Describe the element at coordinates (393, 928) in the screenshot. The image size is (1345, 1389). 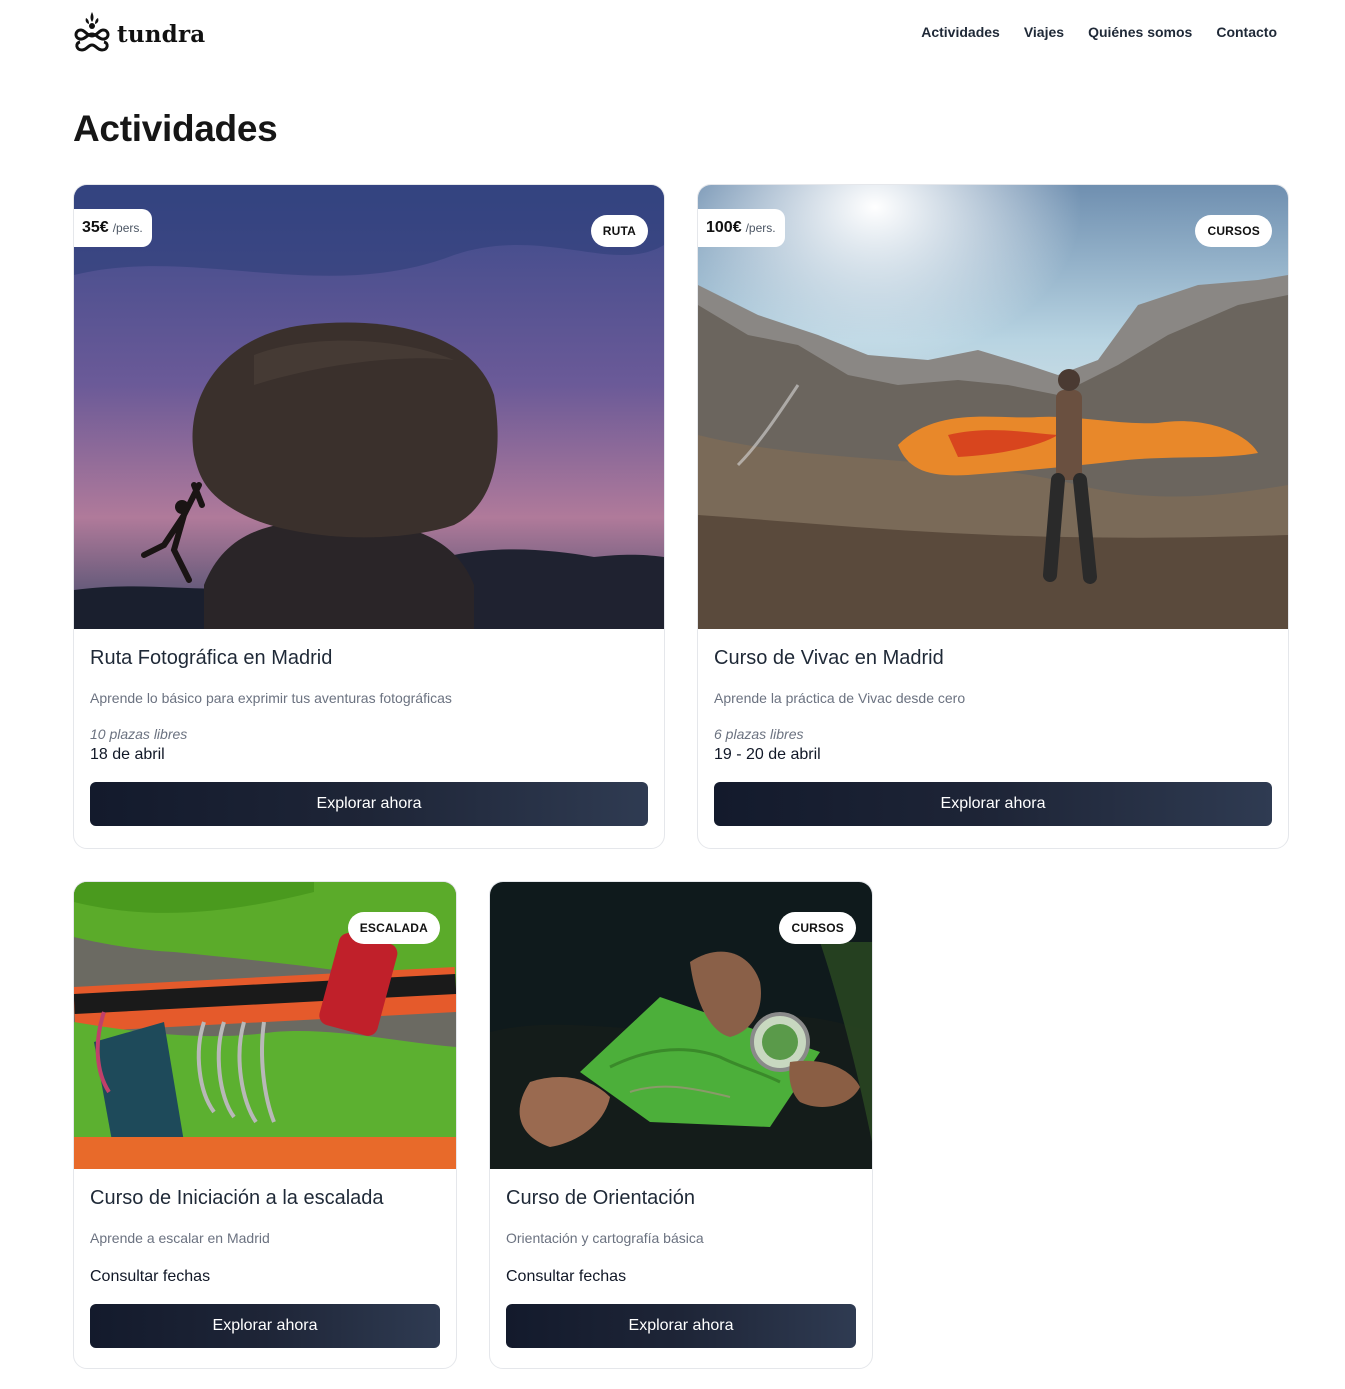
I see `category-badge: ESCALADA` at that location.